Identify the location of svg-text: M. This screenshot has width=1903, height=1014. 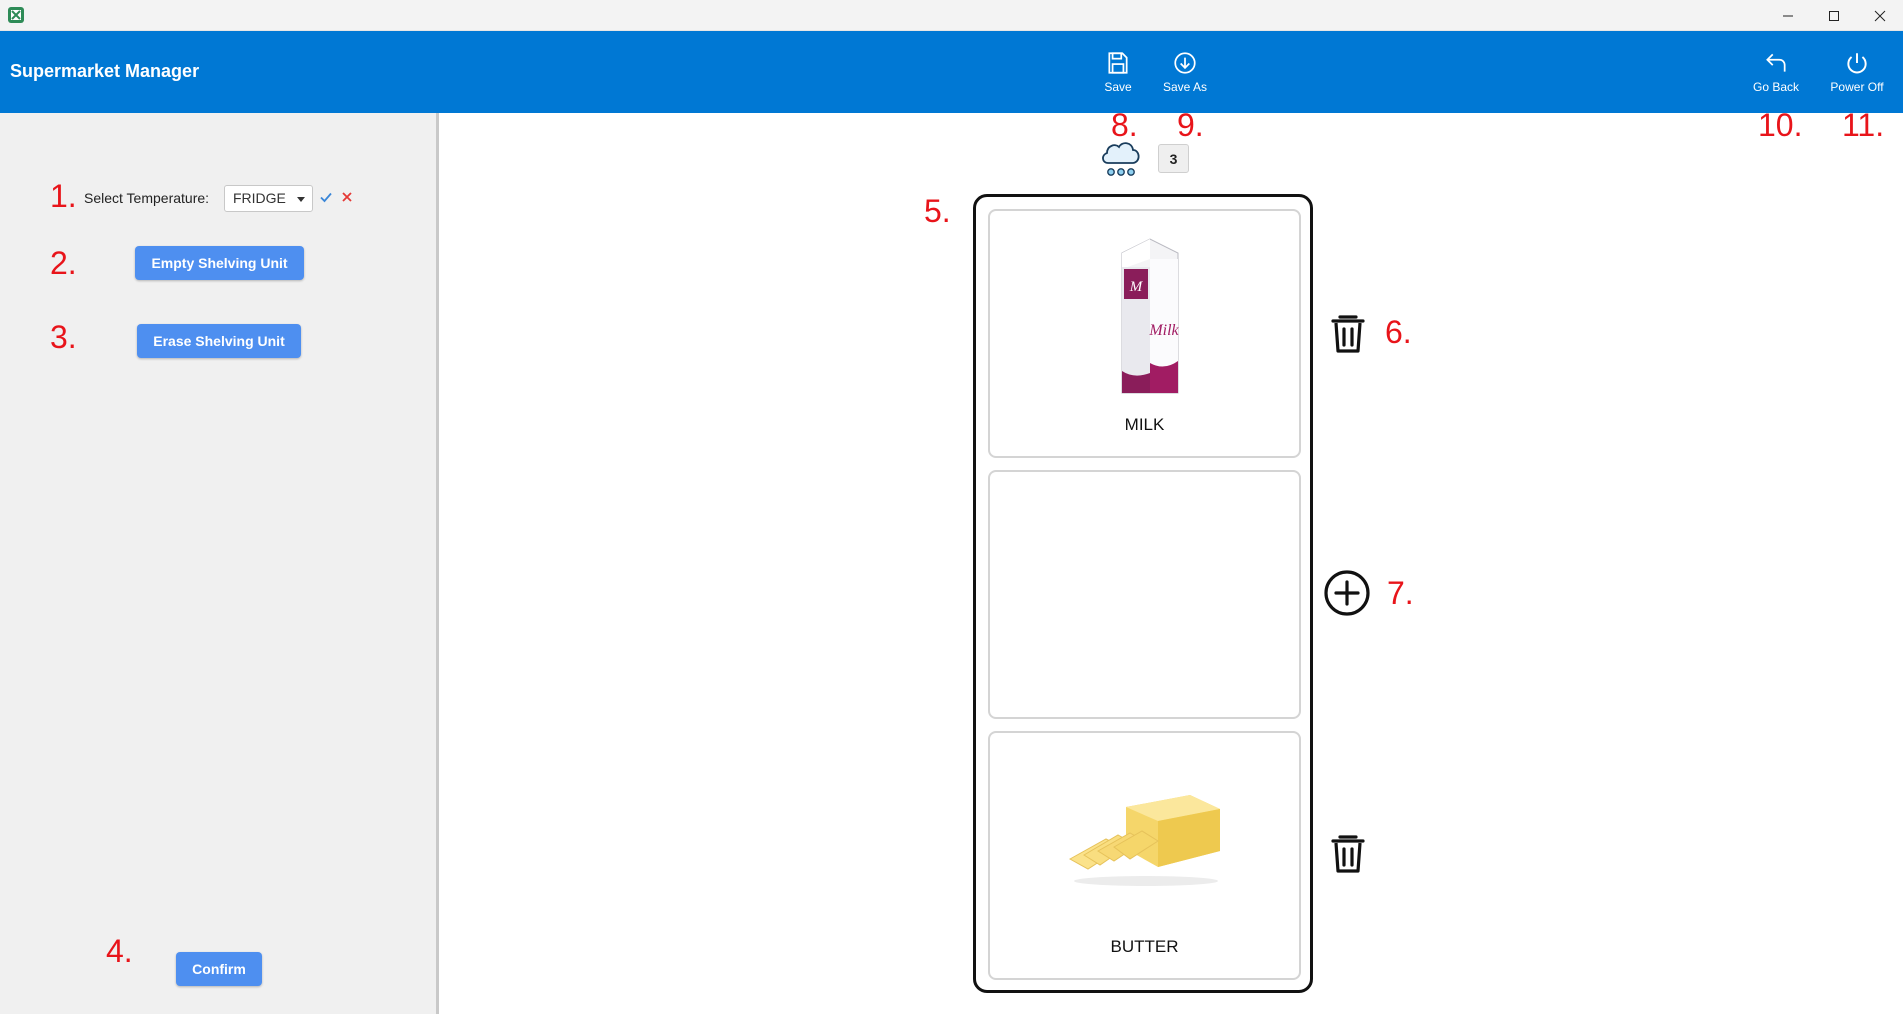
(1136, 287).